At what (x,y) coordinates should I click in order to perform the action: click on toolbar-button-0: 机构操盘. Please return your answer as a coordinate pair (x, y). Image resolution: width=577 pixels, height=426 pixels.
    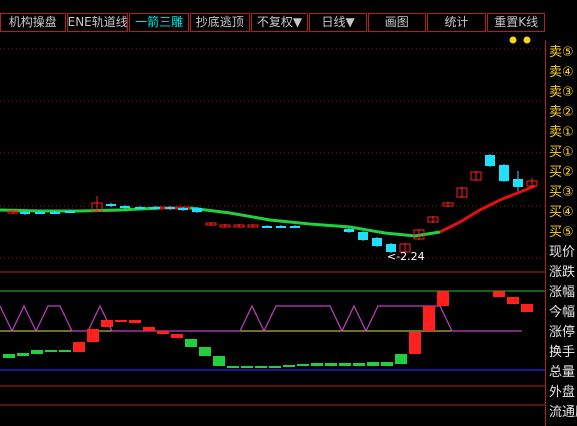
    Looking at the image, I should click on (33, 22).